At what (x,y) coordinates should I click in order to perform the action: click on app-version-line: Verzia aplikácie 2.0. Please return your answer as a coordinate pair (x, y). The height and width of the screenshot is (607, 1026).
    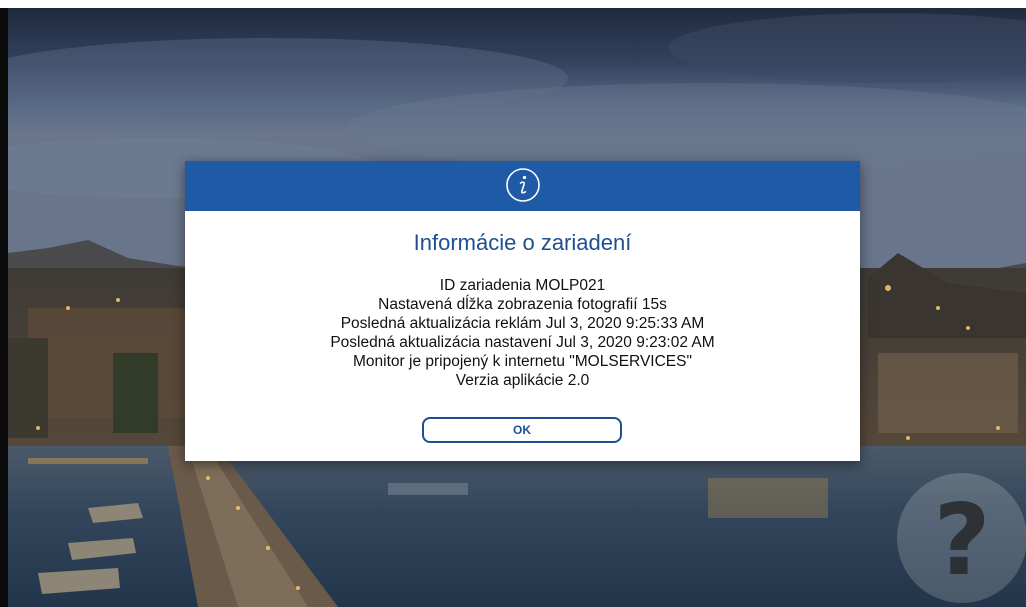
    Looking at the image, I should click on (522, 380).